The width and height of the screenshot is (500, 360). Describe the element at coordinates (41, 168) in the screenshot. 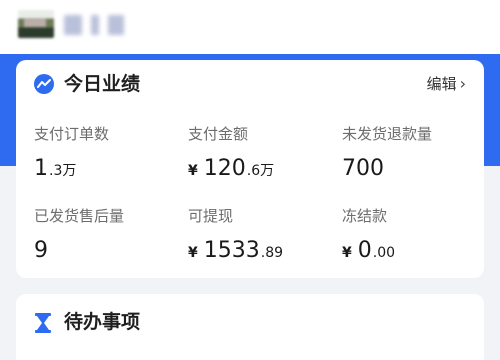

I see `metric-number: 1` at that location.